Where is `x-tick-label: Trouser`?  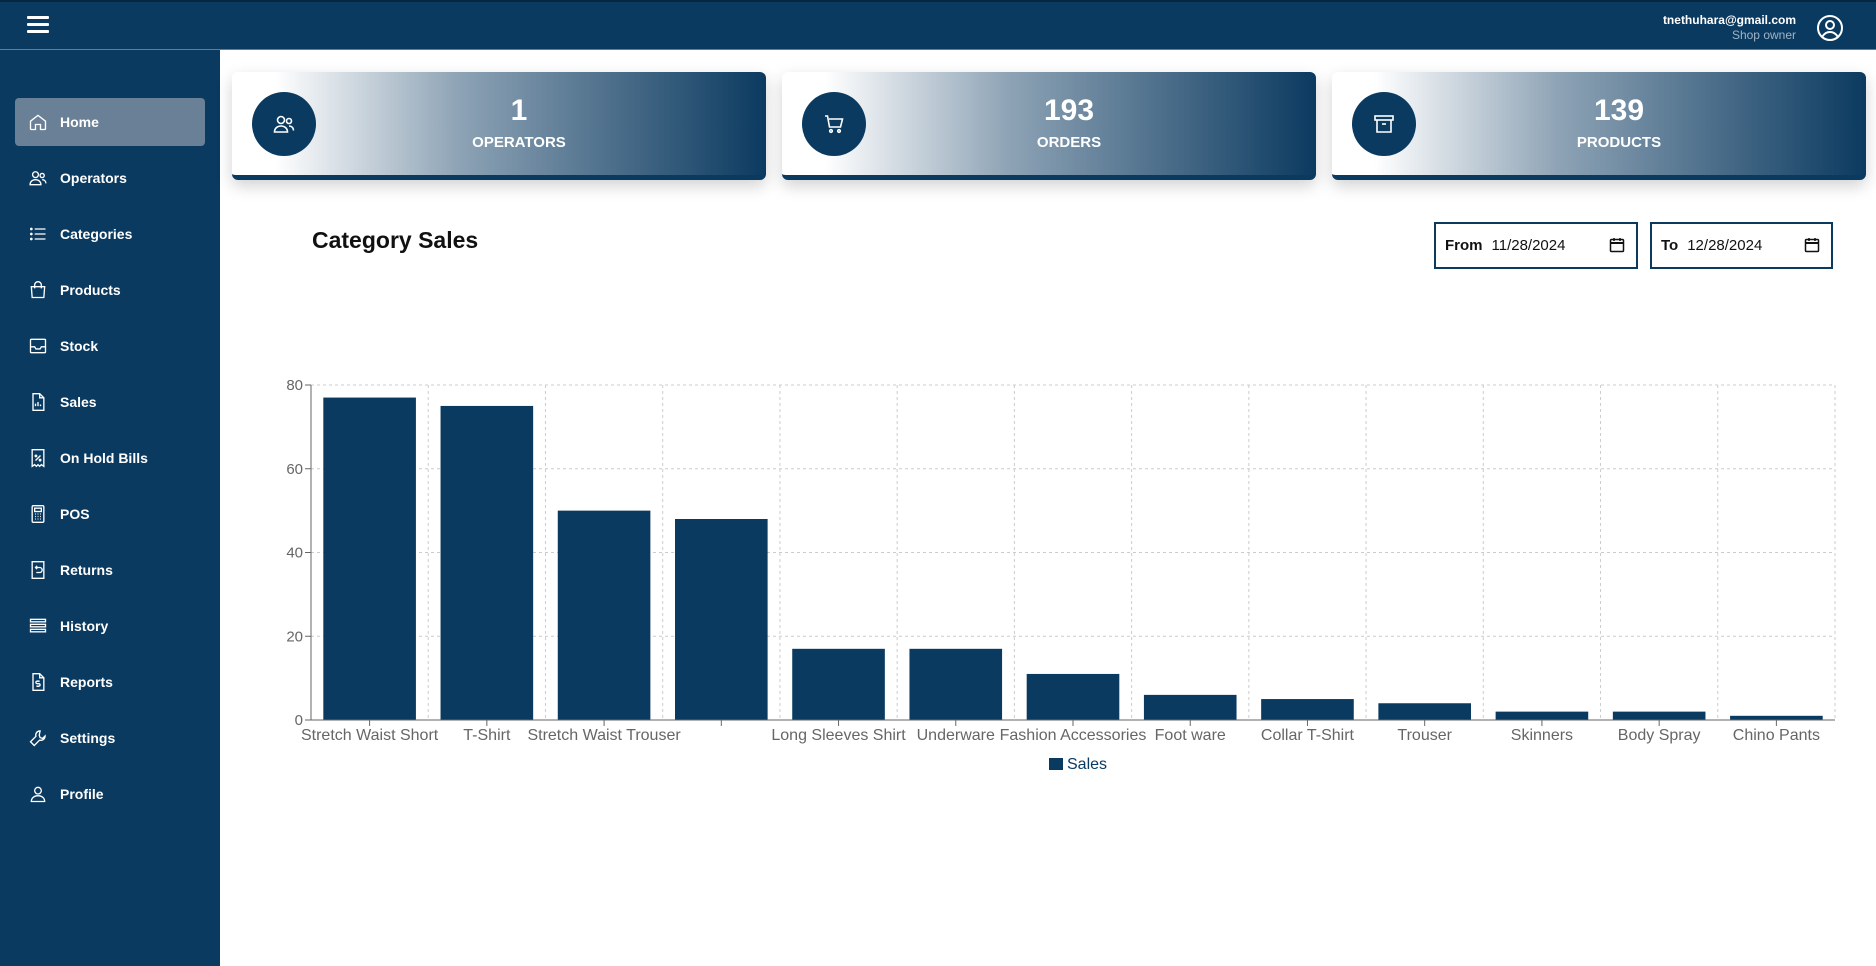
x-tick-label: Trouser is located at coordinates (1424, 735).